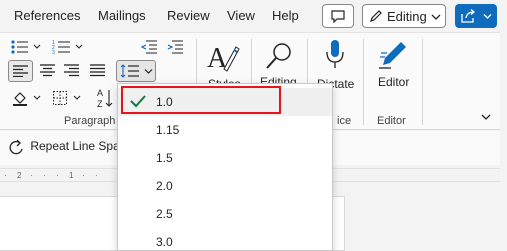 The height and width of the screenshot is (251, 507). I want to click on tab-mailings: Mailings, so click(122, 15).